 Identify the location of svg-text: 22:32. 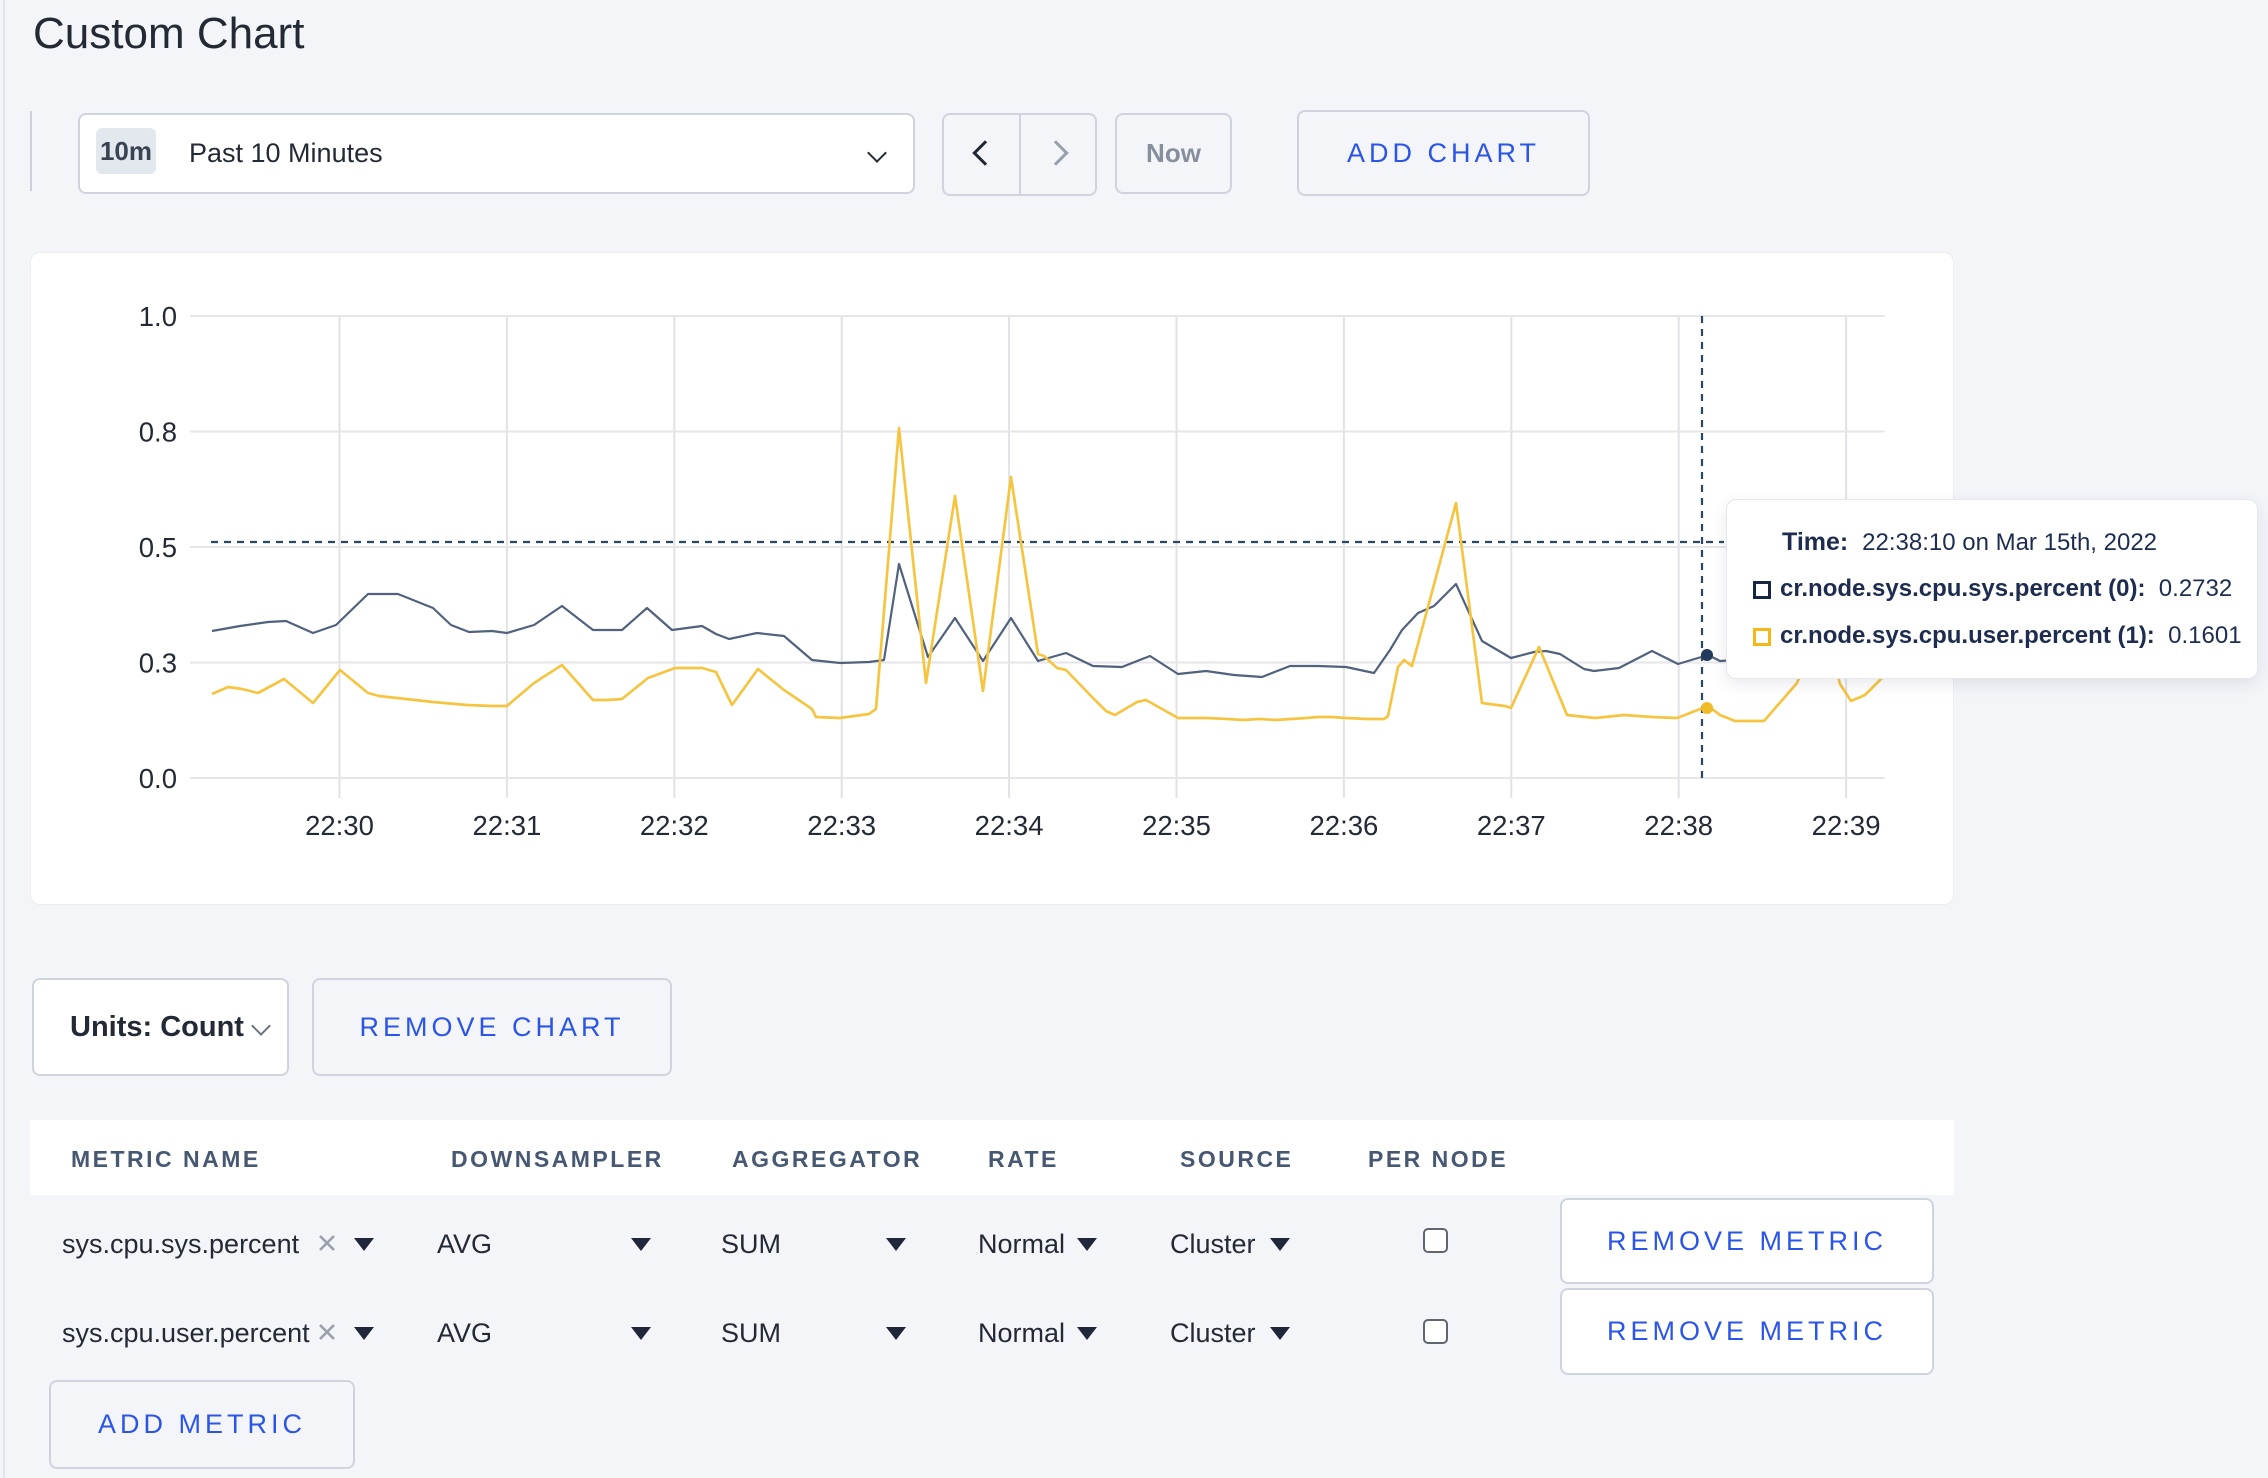
(674, 825).